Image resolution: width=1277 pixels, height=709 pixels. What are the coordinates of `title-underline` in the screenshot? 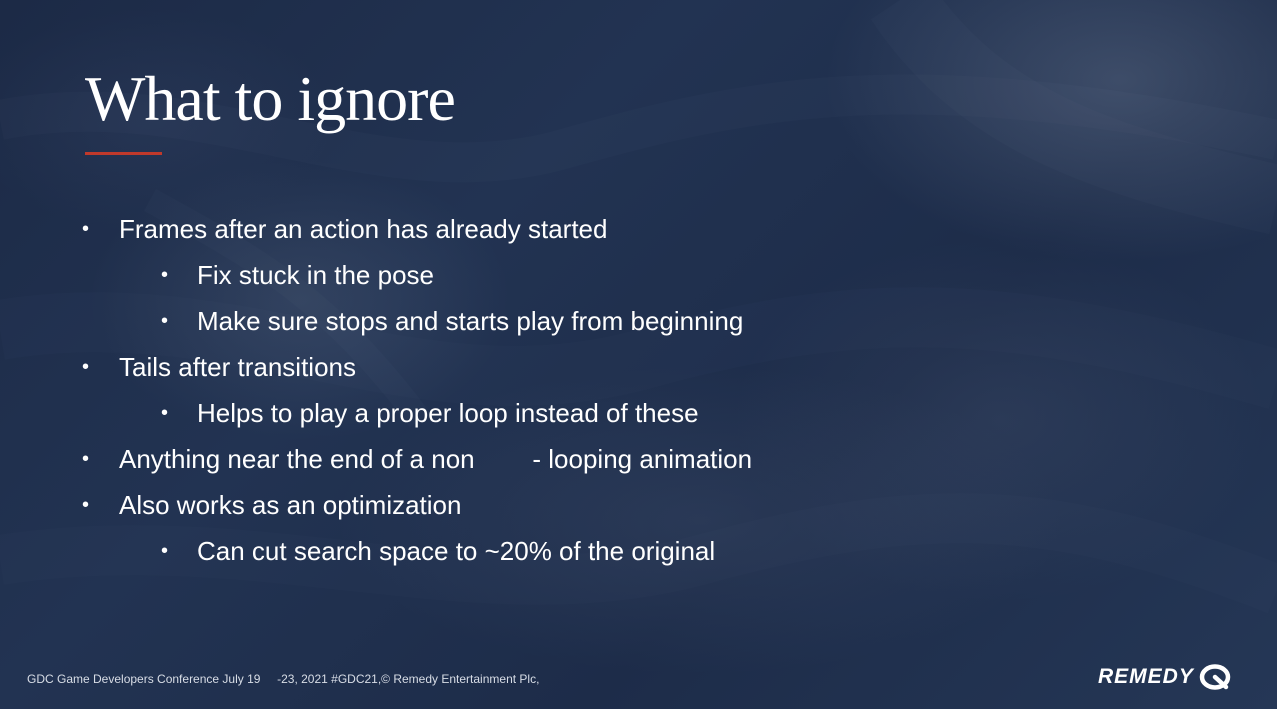 It's located at (123, 153).